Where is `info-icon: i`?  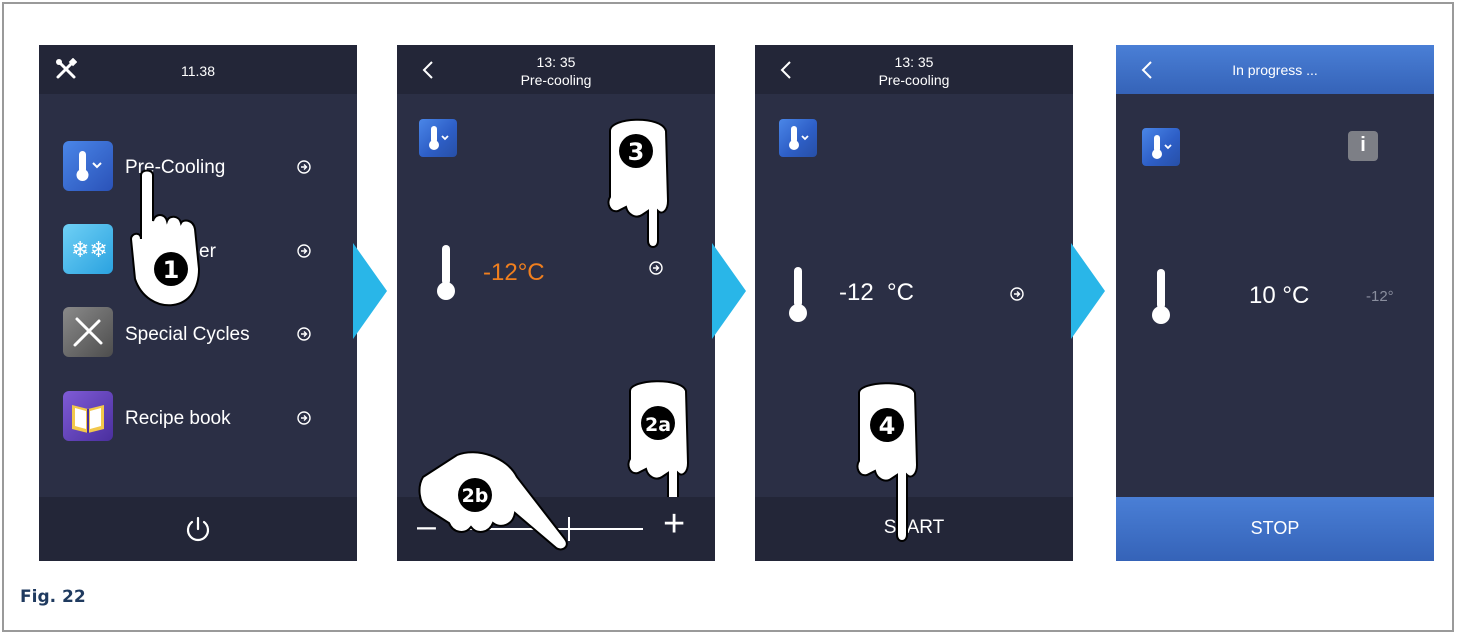 info-icon: i is located at coordinates (1363, 145).